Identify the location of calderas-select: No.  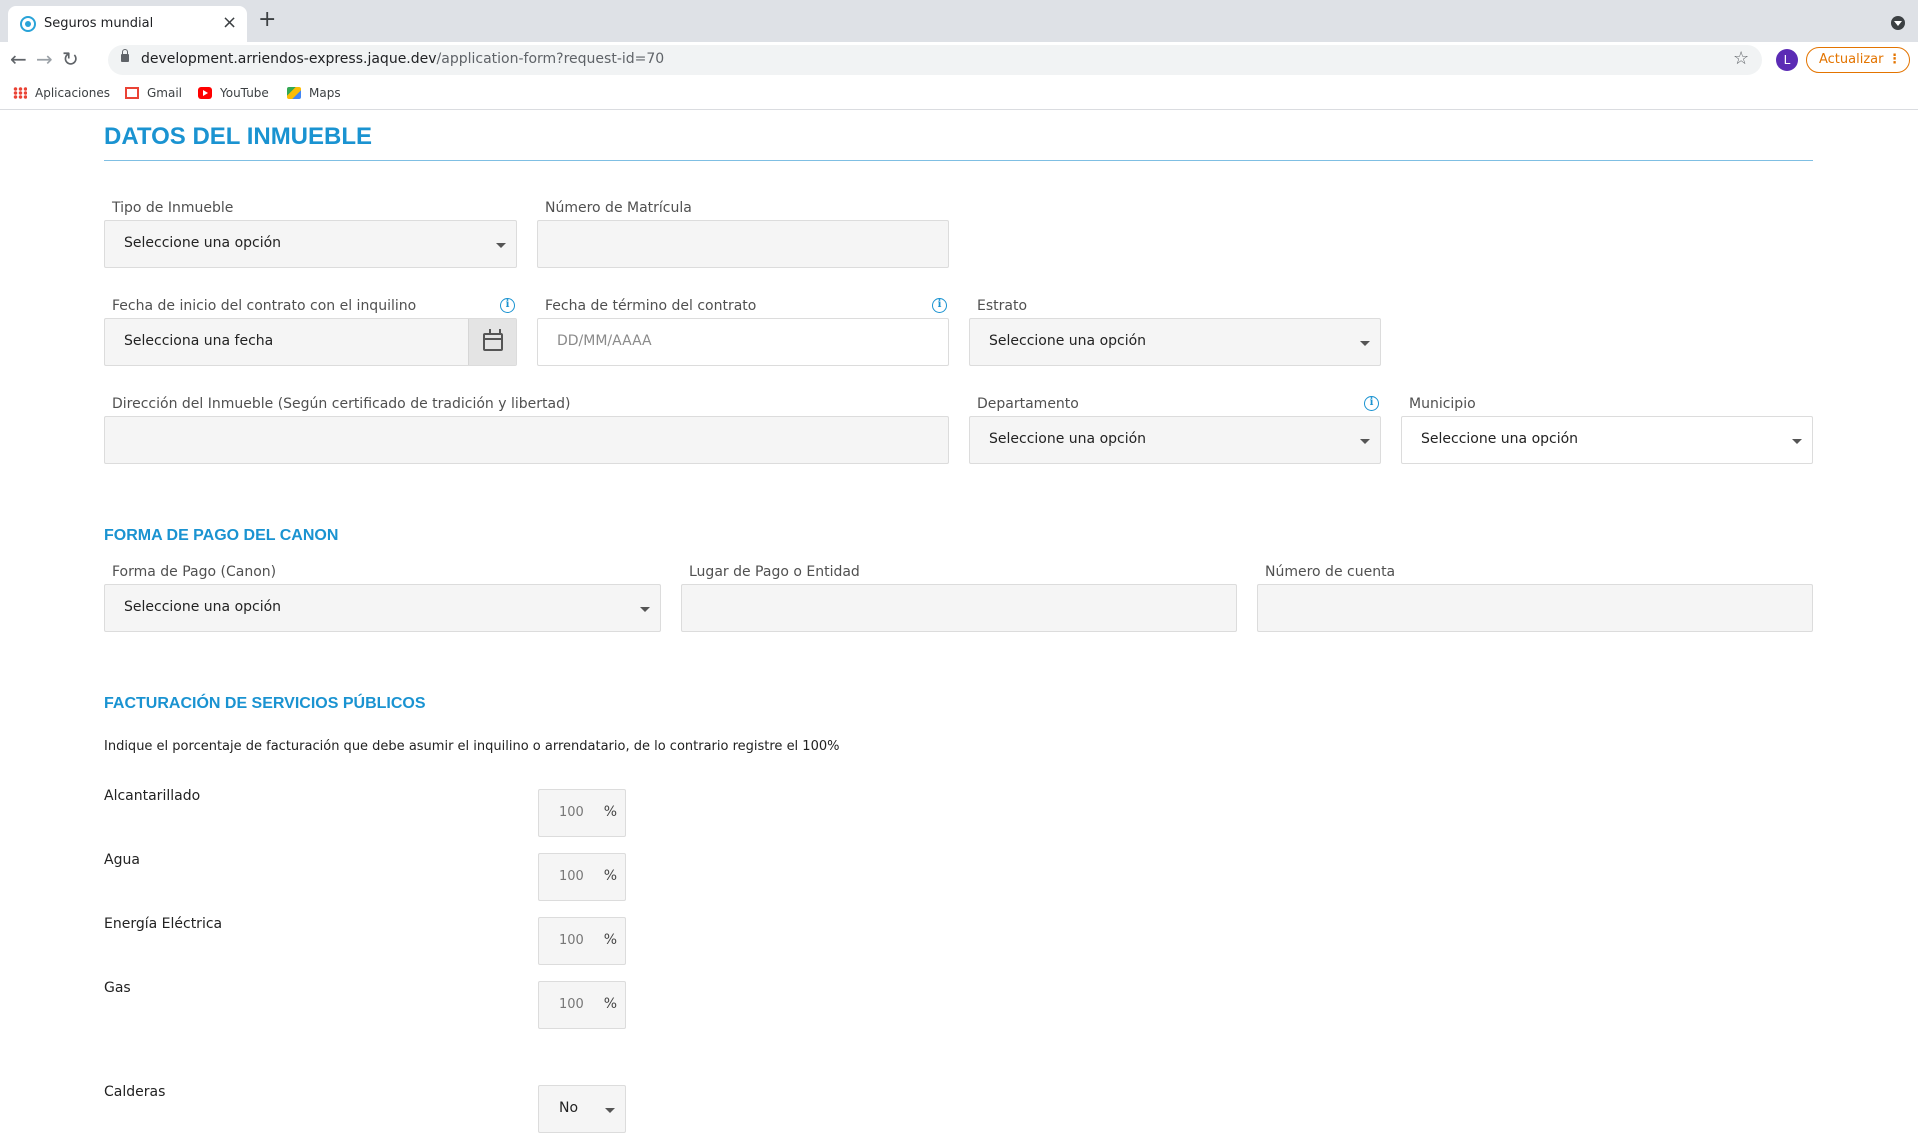
(582, 1109).